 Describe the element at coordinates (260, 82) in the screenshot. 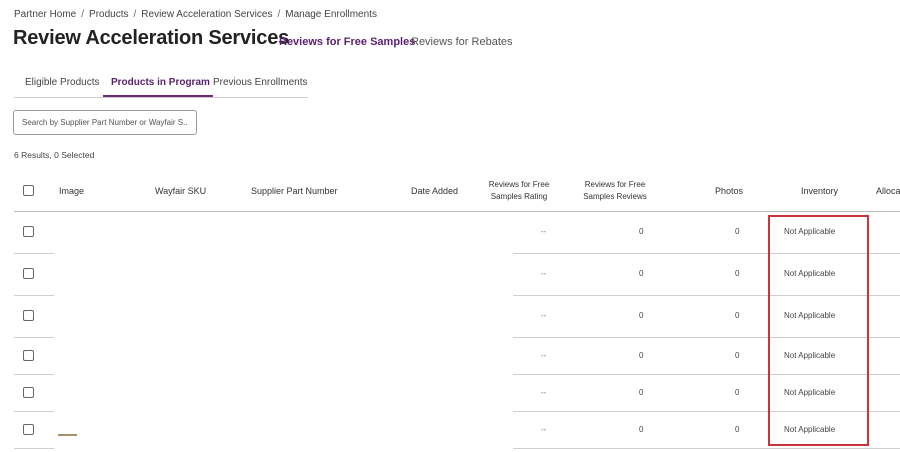

I see `tab-previous-enrollments: Previous Enrollments` at that location.